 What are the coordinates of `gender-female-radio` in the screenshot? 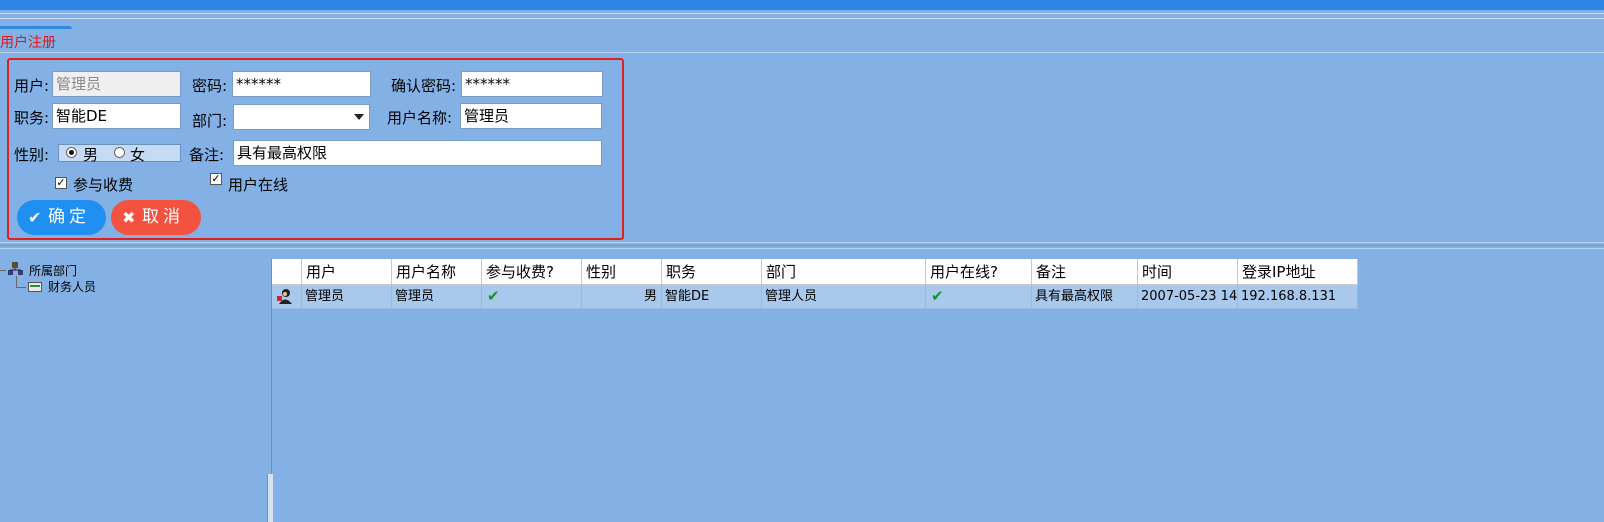 It's located at (119, 152).